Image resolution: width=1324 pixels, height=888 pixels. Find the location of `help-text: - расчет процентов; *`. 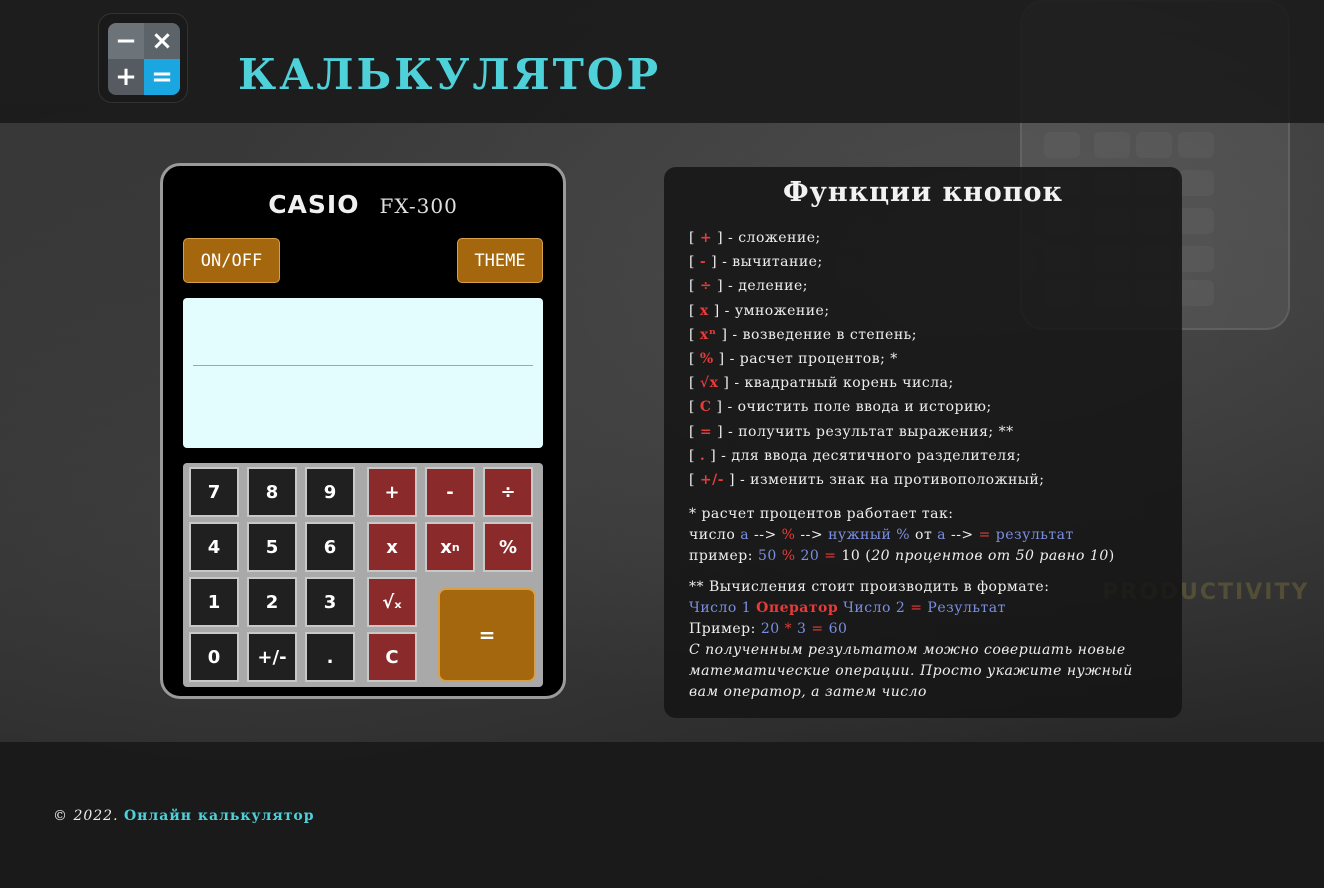

help-text: - расчет процентов; * is located at coordinates (811, 359).